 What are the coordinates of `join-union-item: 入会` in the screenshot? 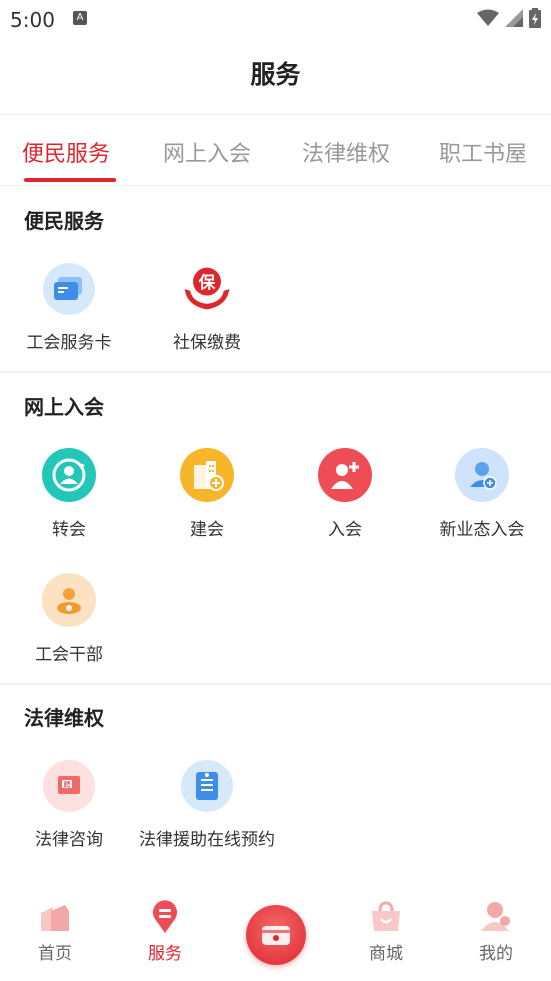 It's located at (345, 495).